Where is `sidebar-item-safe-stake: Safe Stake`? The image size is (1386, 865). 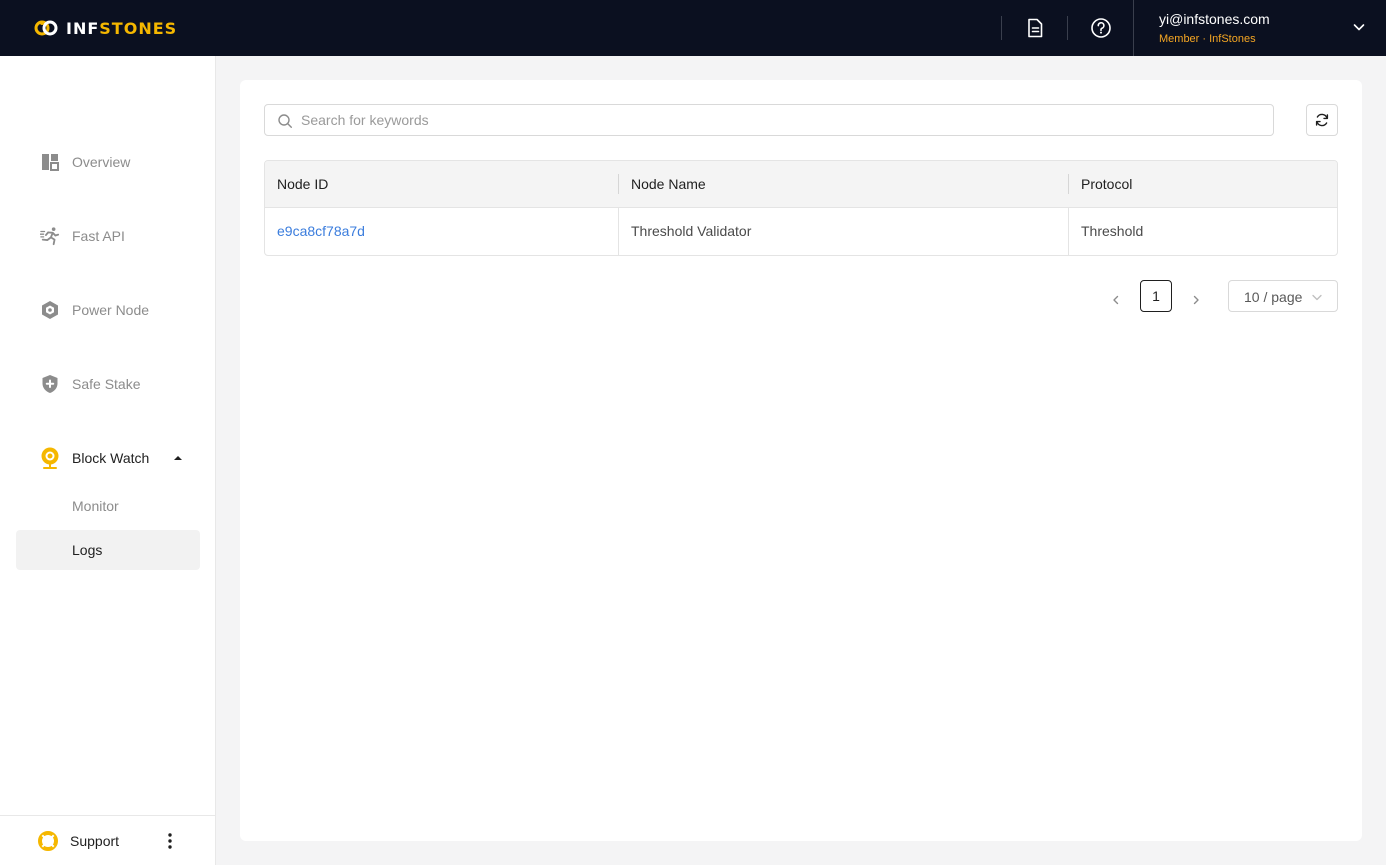
sidebar-item-safe-stake: Safe Stake is located at coordinates (108, 384).